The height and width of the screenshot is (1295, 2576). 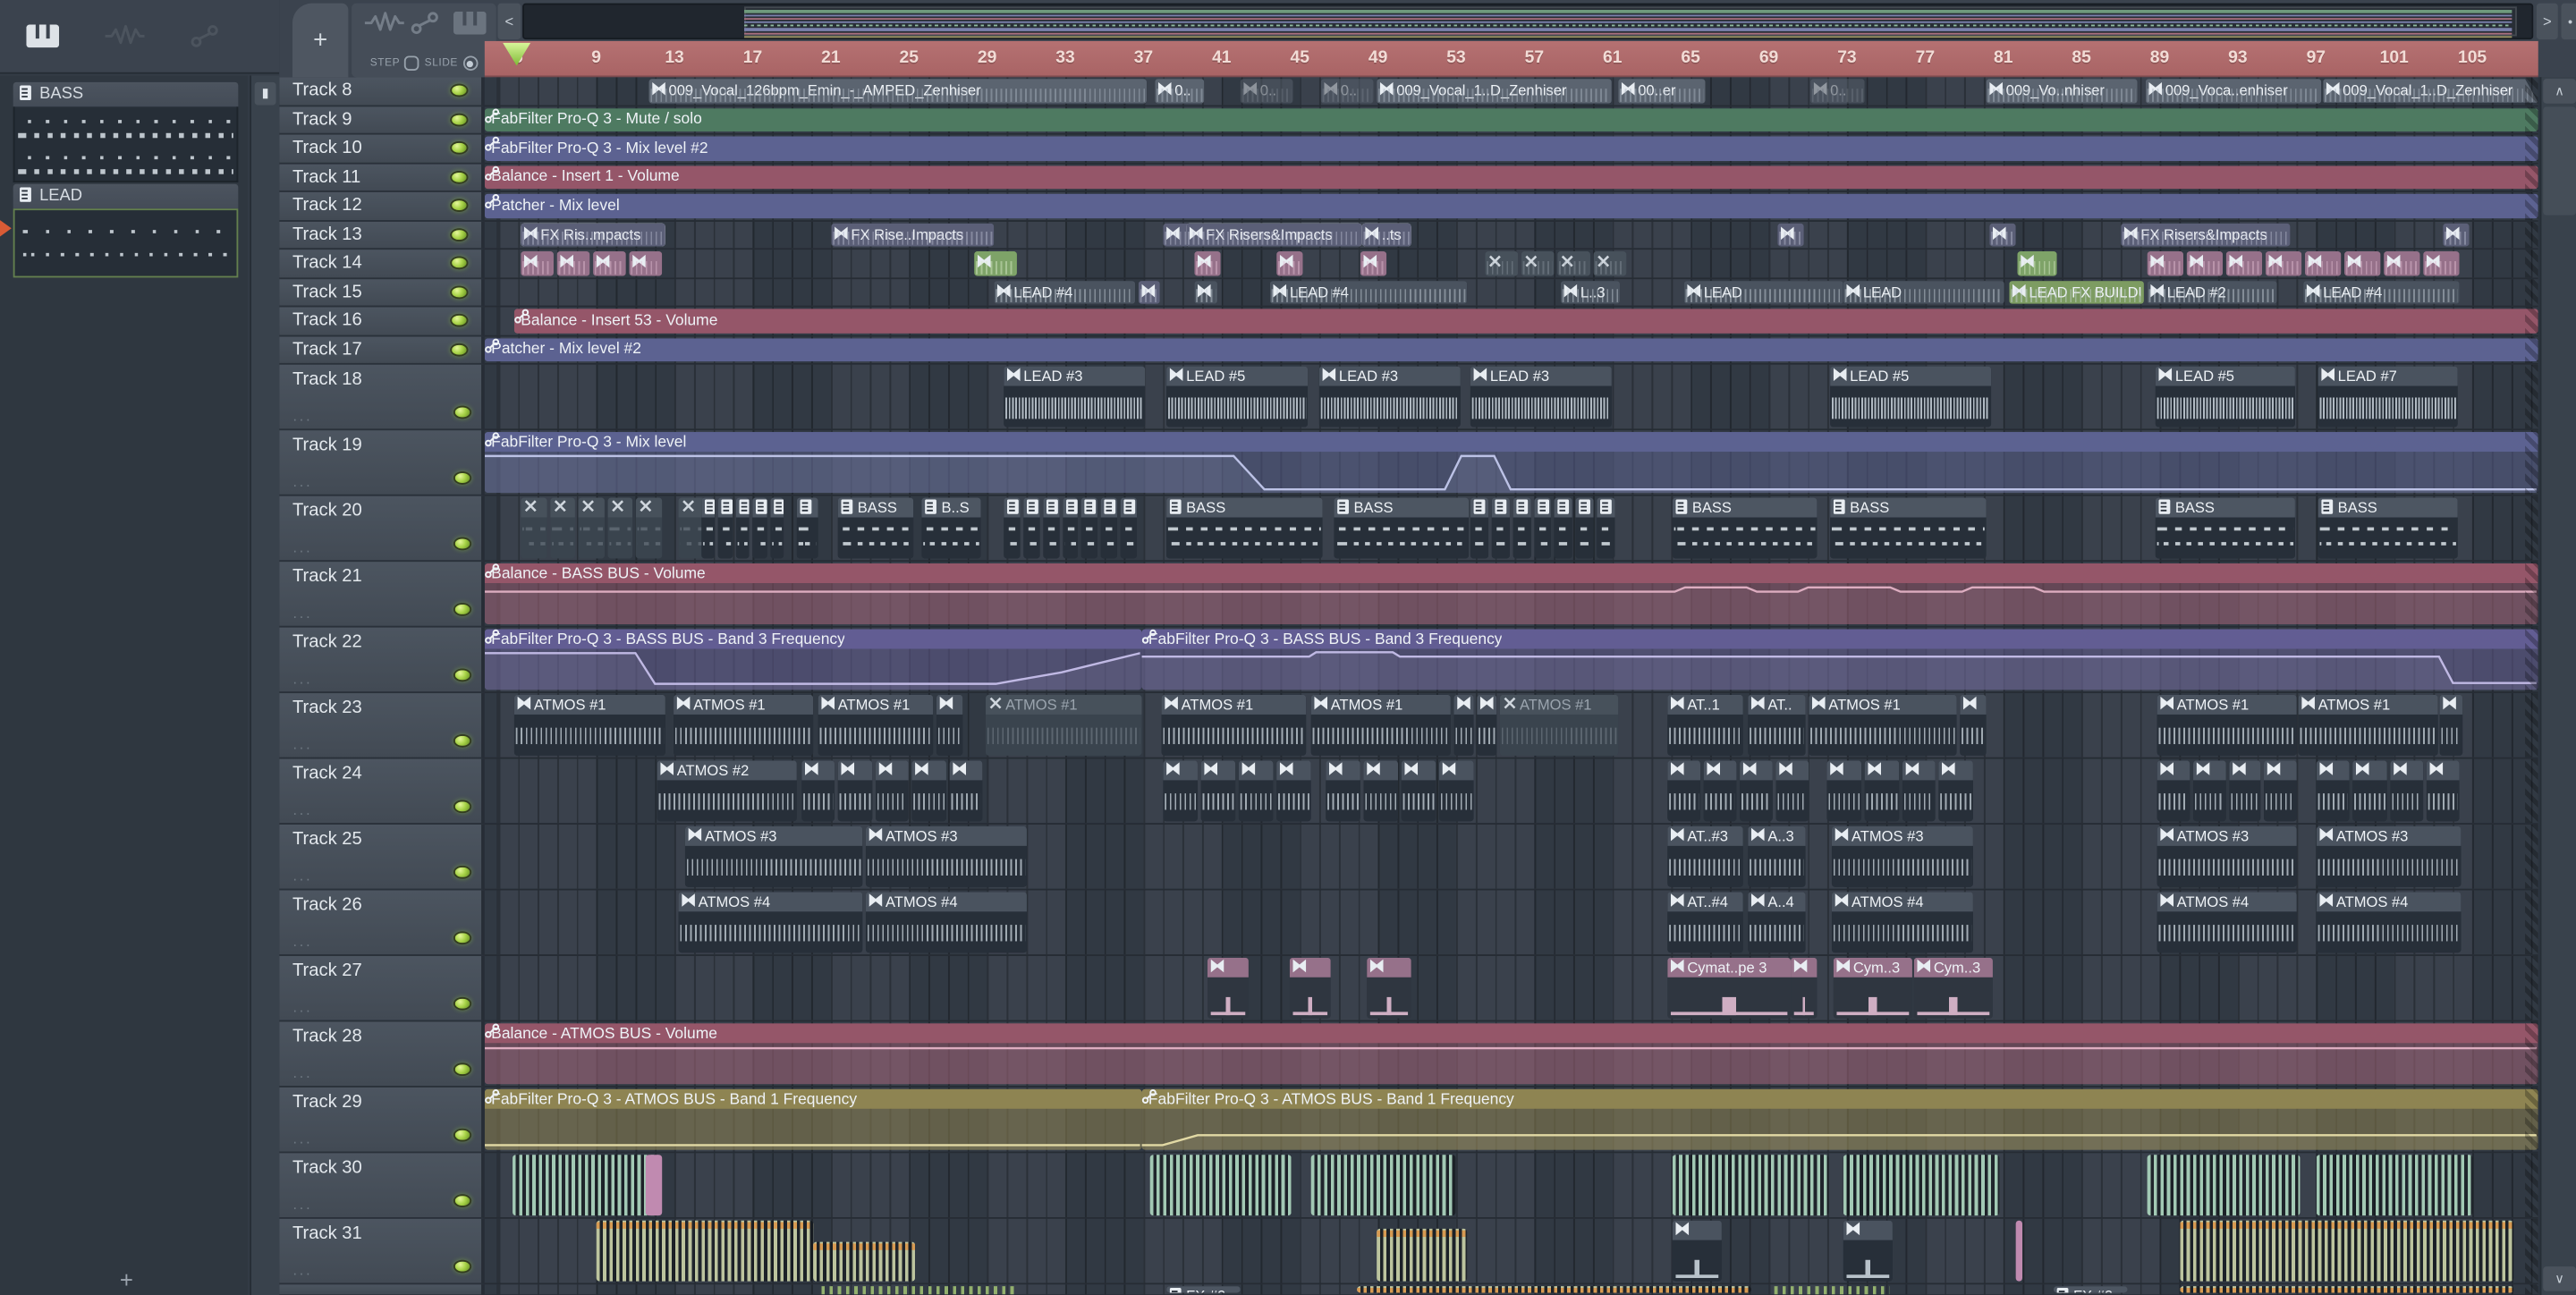 I want to click on track-header: Track 20 ···, so click(x=382, y=529).